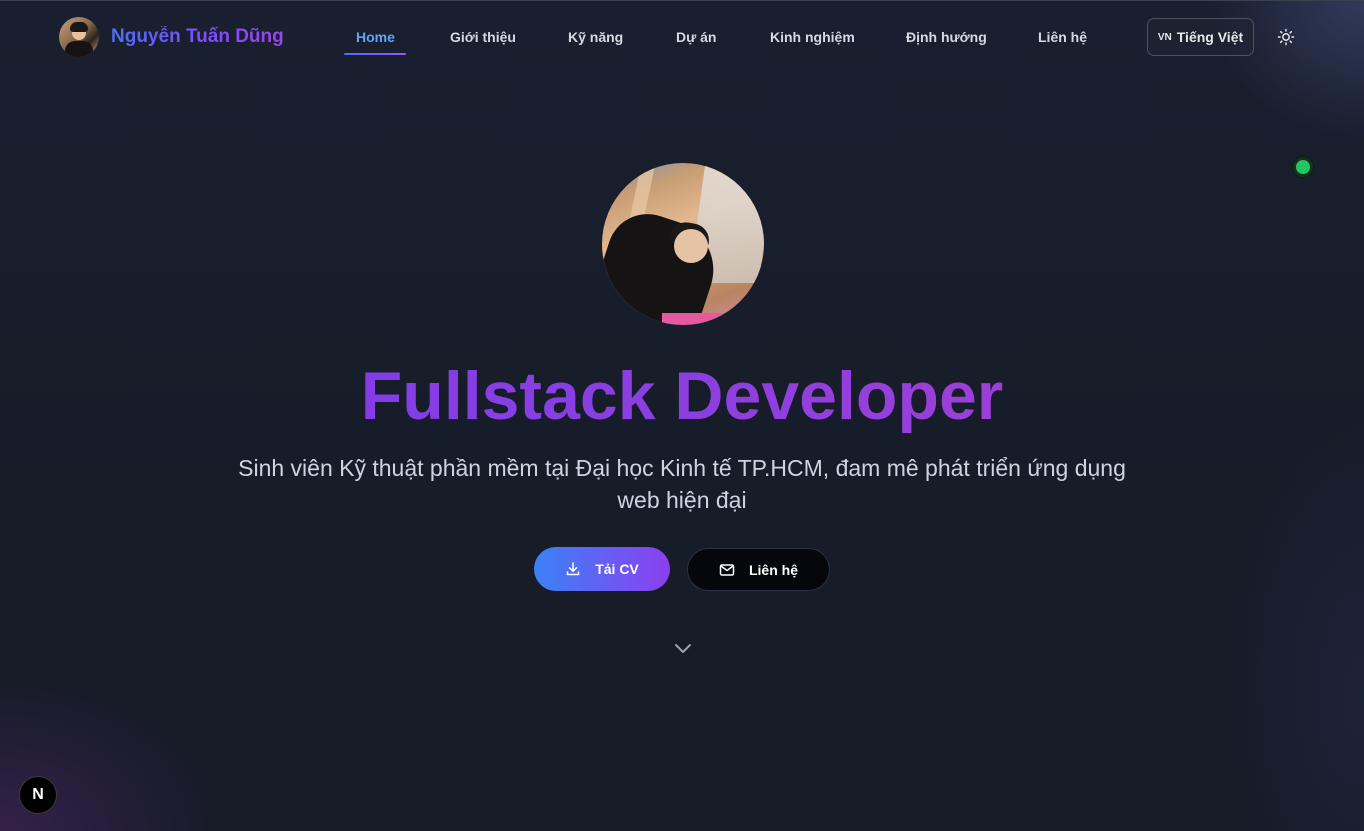 The image size is (1364, 831). What do you see at coordinates (617, 569) in the screenshot?
I see `download-cv-label: Tải CV` at bounding box center [617, 569].